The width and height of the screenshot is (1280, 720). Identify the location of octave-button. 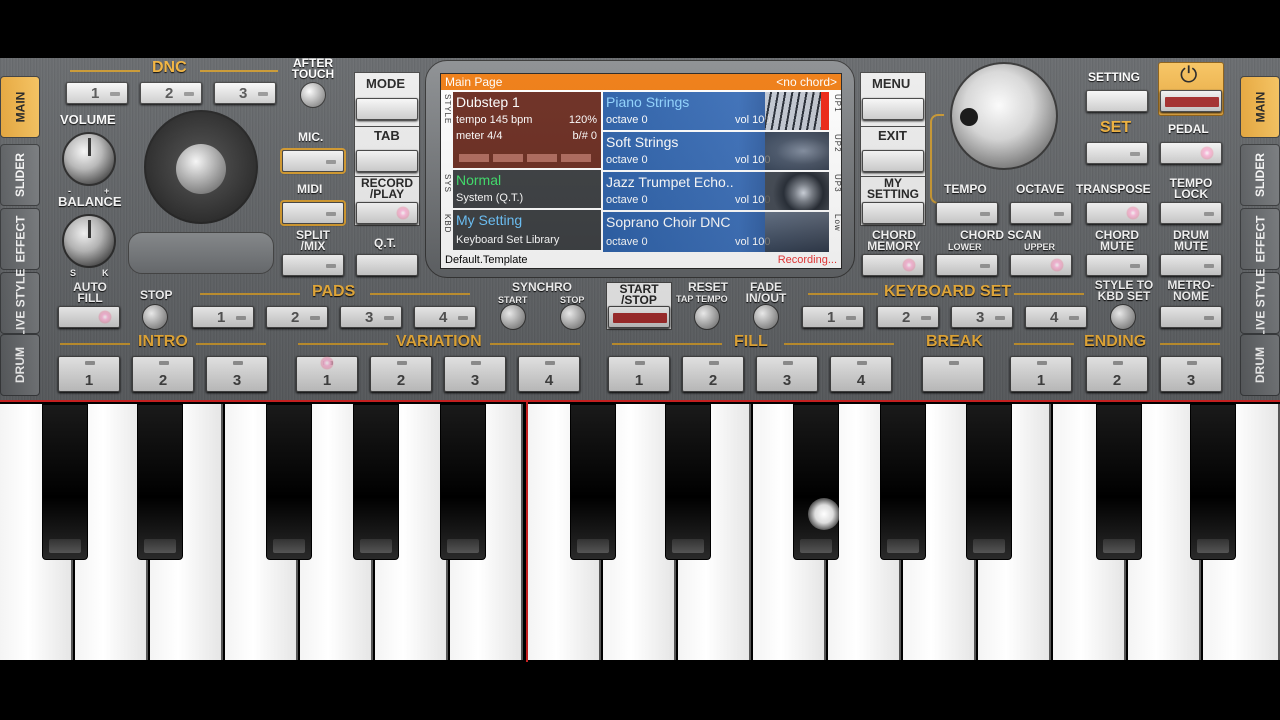
(1041, 213).